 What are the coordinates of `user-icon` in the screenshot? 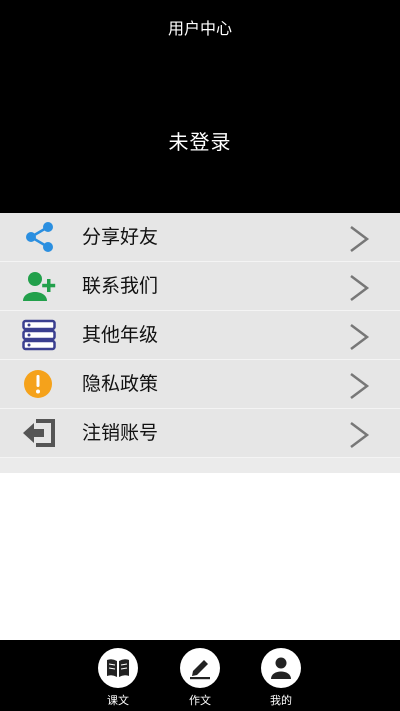 It's located at (281, 668).